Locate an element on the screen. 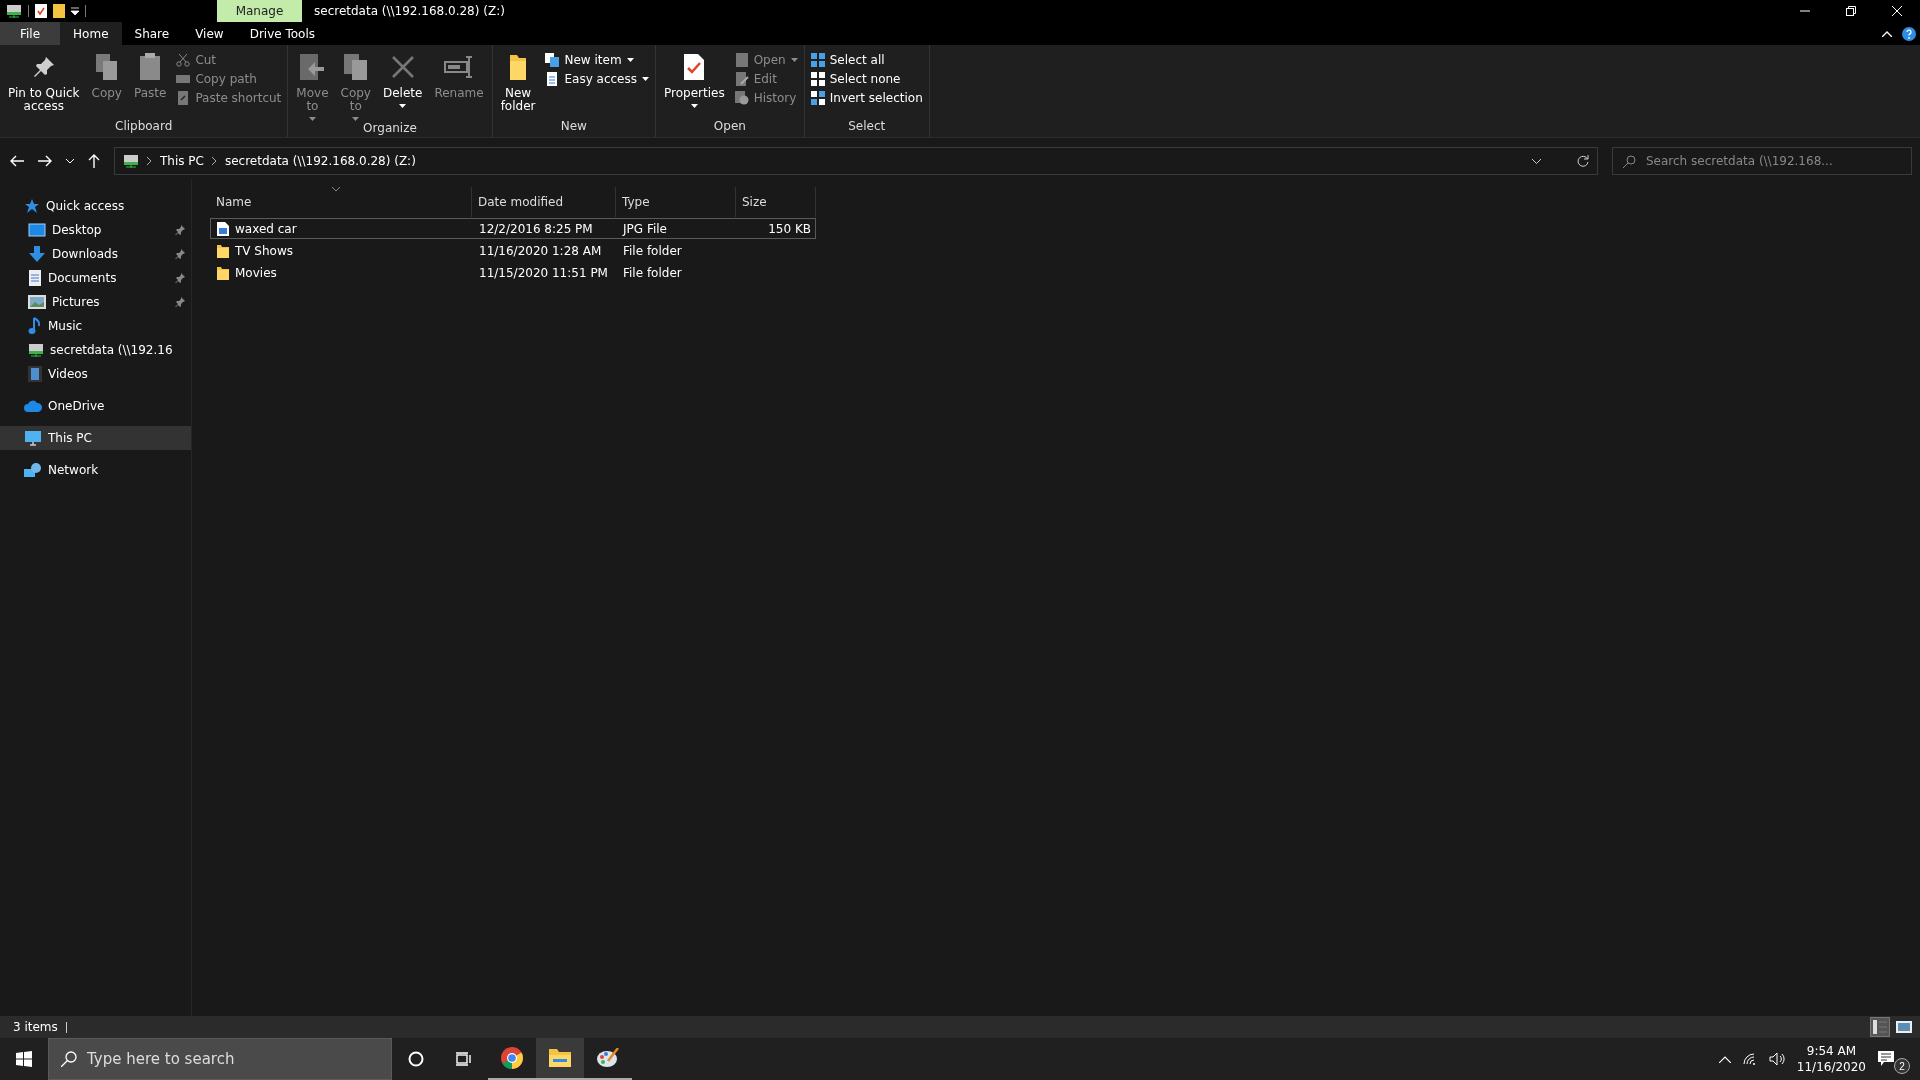  column-header: Name is located at coordinates (341, 202).